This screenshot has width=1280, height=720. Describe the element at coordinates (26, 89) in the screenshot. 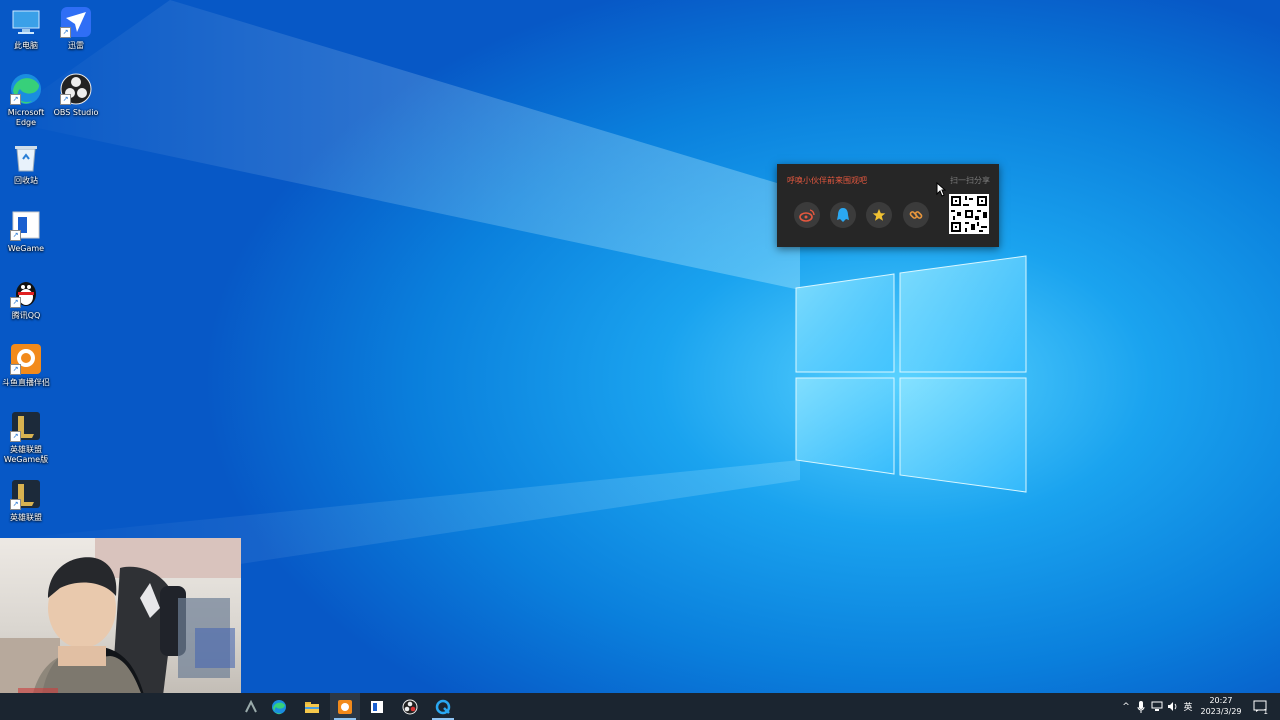

I see `edge-icon: ↗` at that location.